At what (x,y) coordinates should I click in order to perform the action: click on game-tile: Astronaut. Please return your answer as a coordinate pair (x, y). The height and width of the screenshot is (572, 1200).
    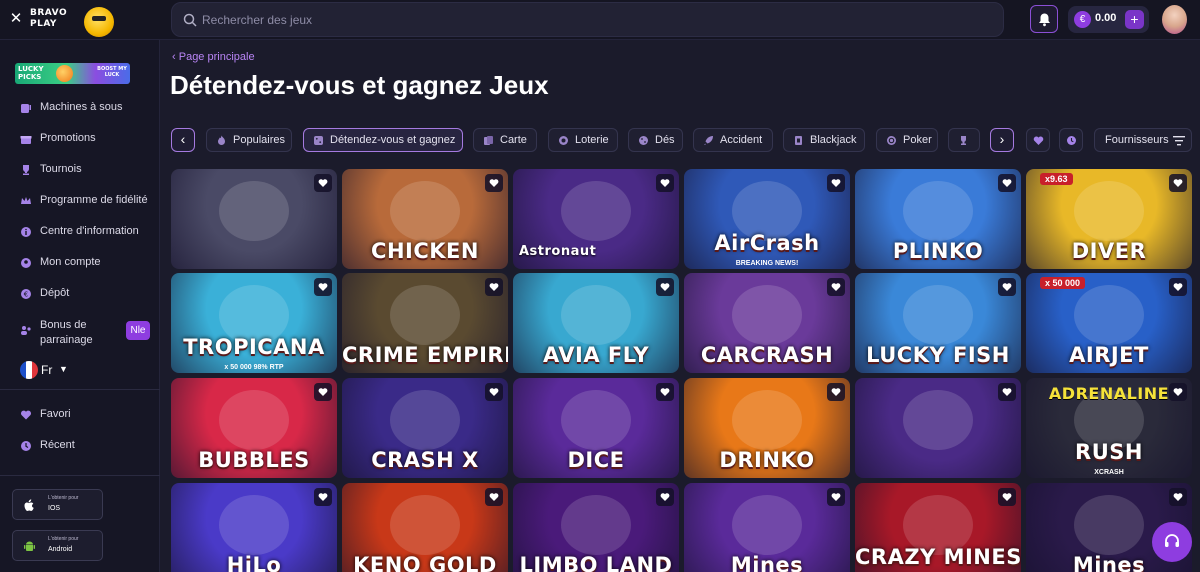
    Looking at the image, I should click on (596, 219).